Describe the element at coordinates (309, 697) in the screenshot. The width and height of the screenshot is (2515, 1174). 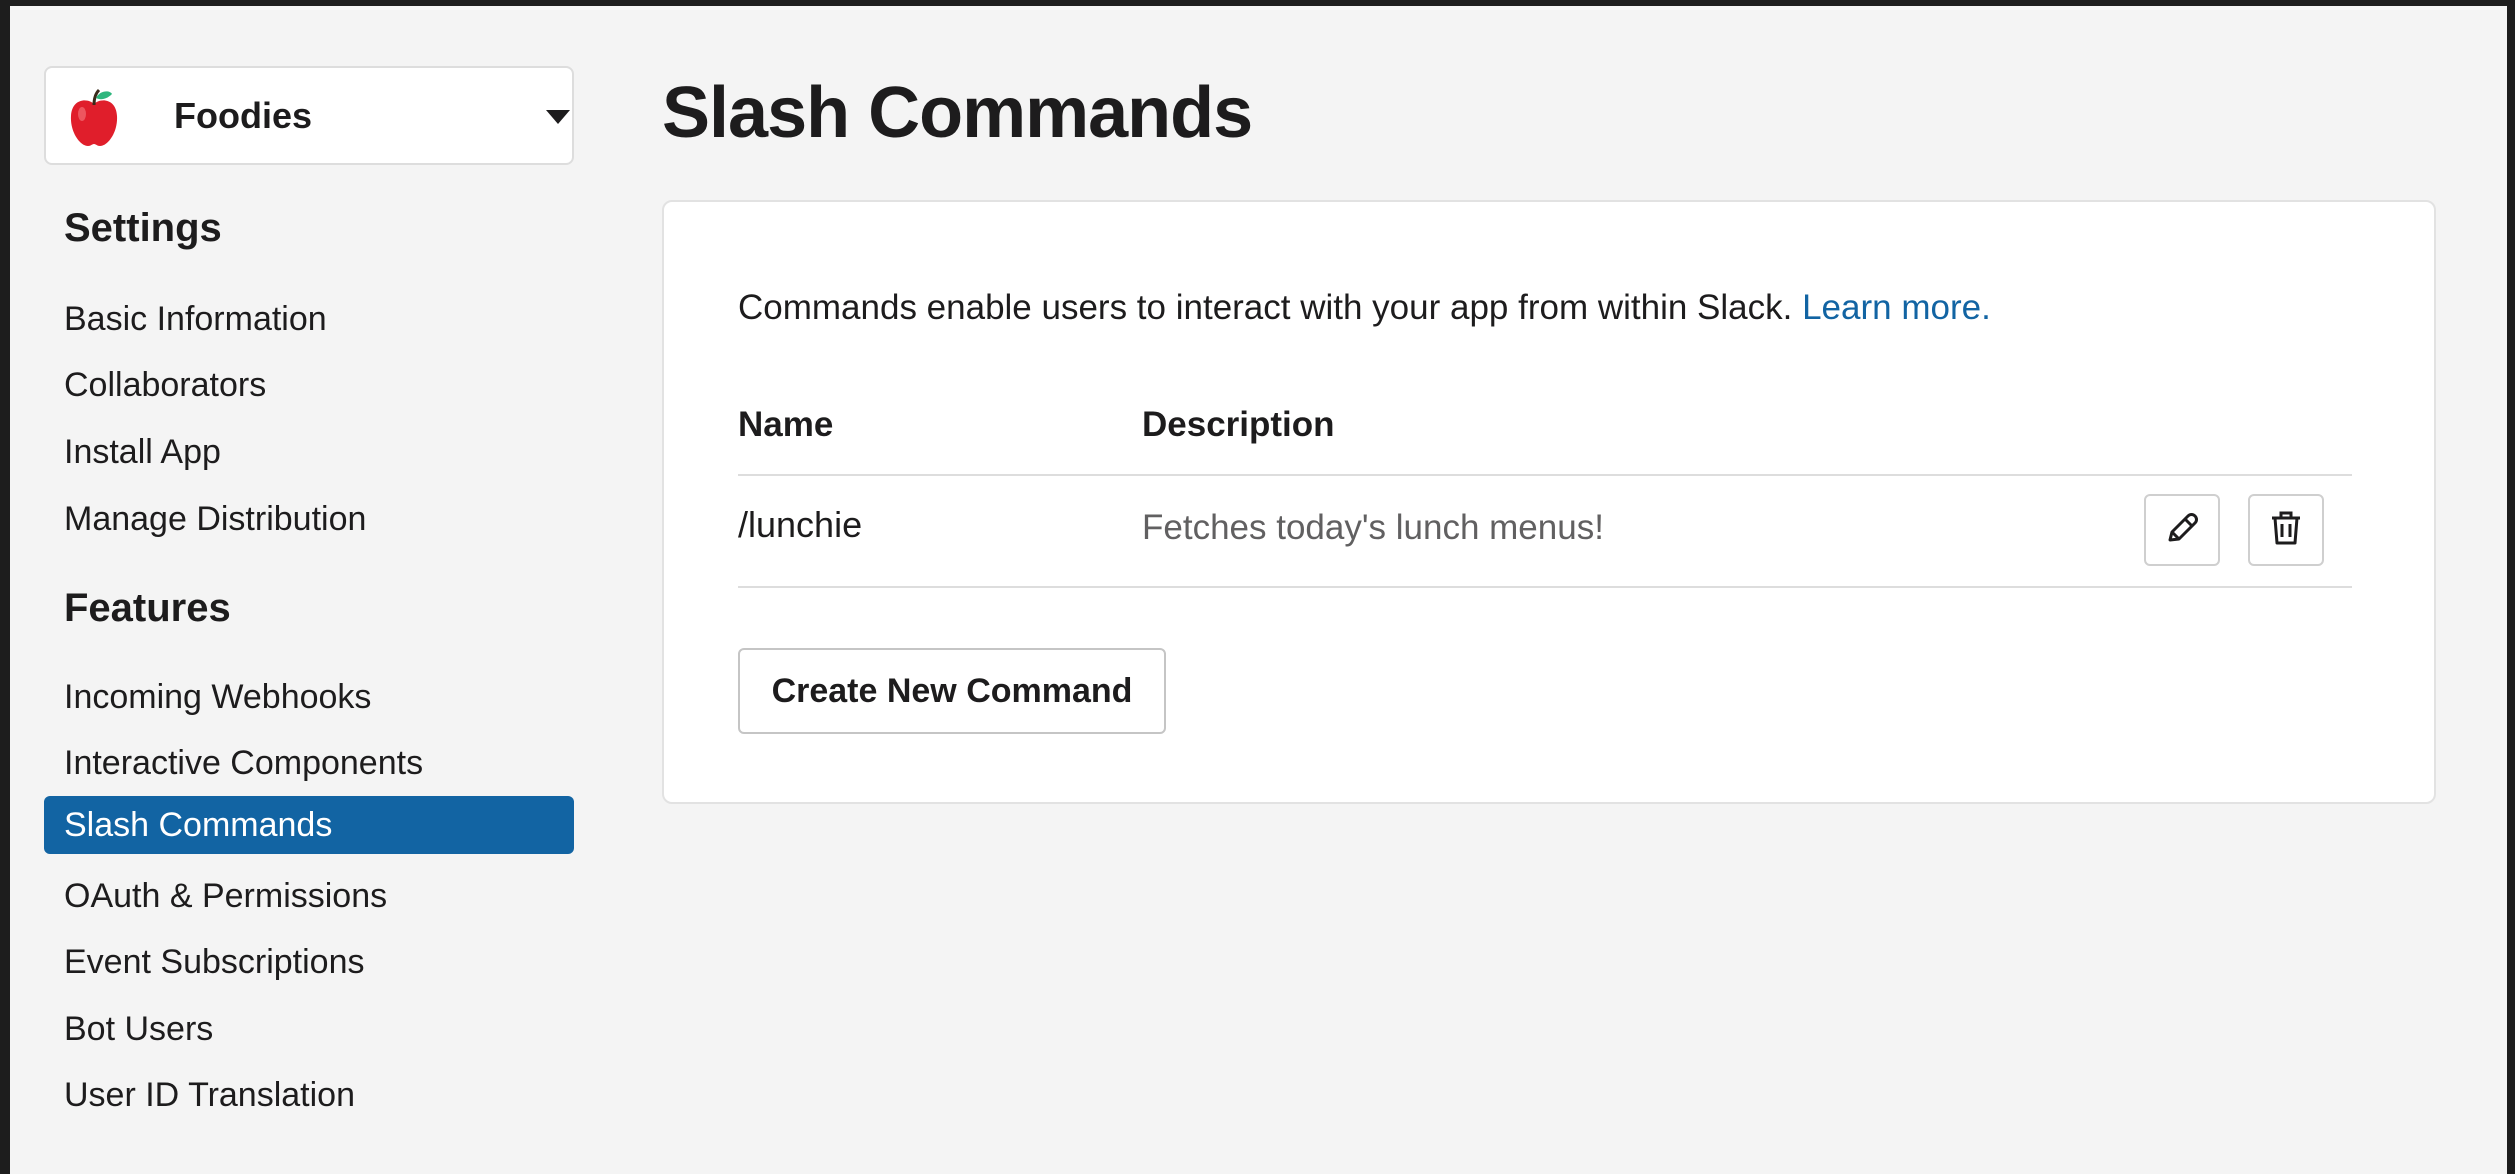
I see `sidebar-item-incoming-webhooks: Incoming Webhooks` at that location.